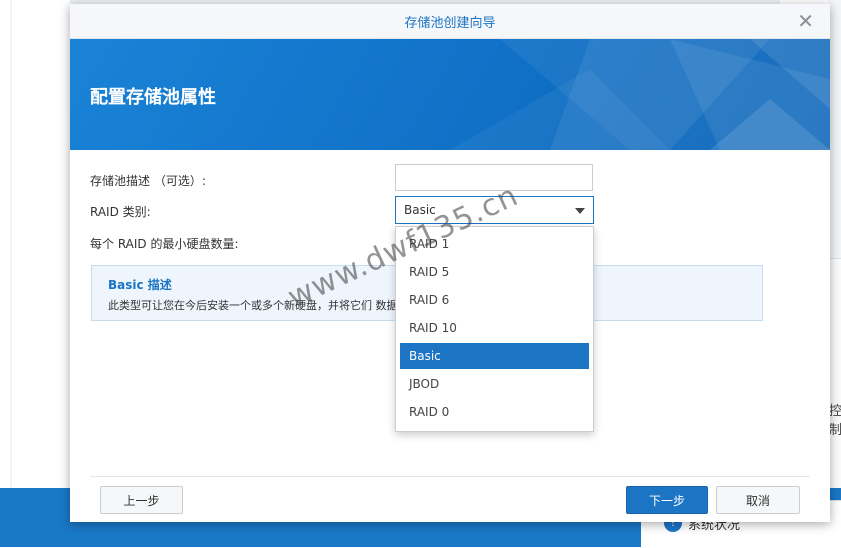  What do you see at coordinates (758, 500) in the screenshot?
I see `cancel-button: 取消` at bounding box center [758, 500].